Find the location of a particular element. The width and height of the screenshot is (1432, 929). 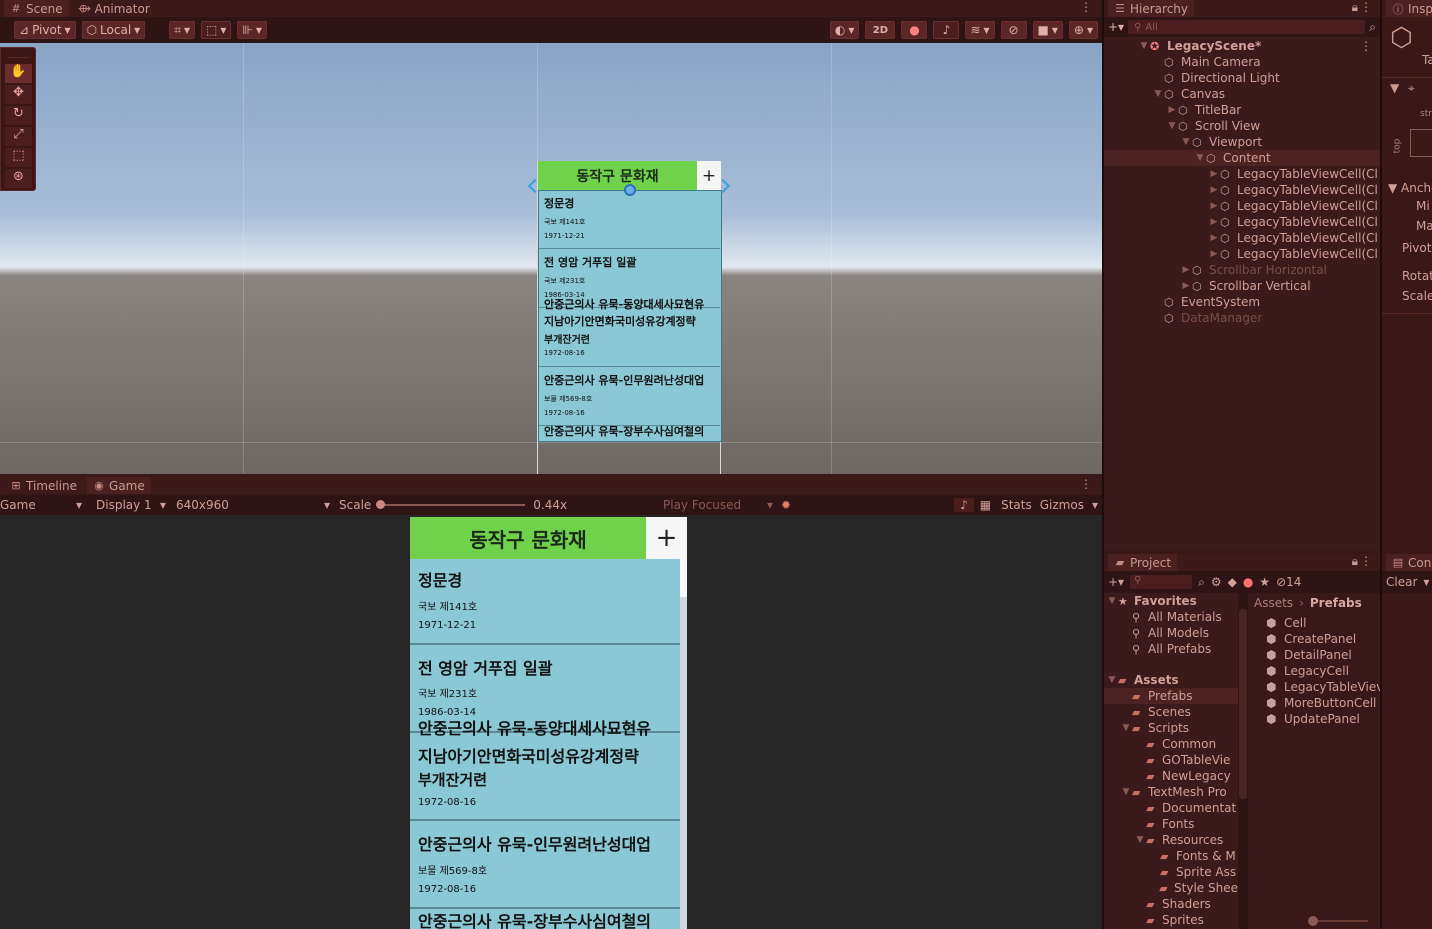

breadcrumb-assets: Assets is located at coordinates (1273, 603).